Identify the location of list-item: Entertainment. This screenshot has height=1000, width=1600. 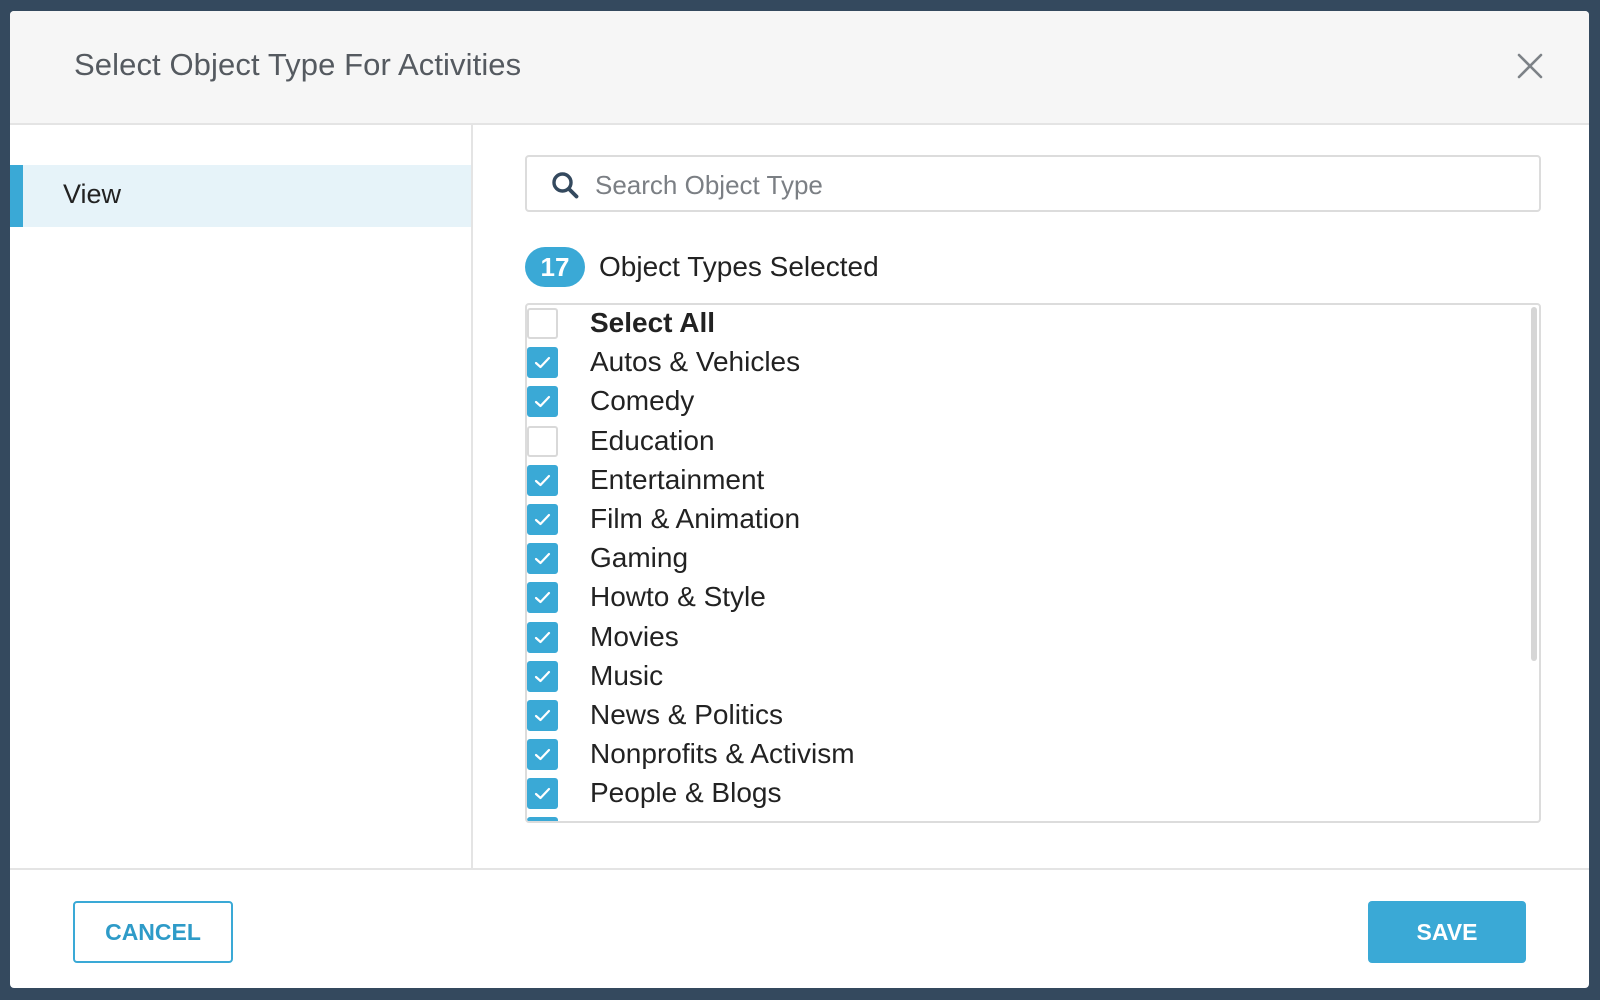
(1026, 481).